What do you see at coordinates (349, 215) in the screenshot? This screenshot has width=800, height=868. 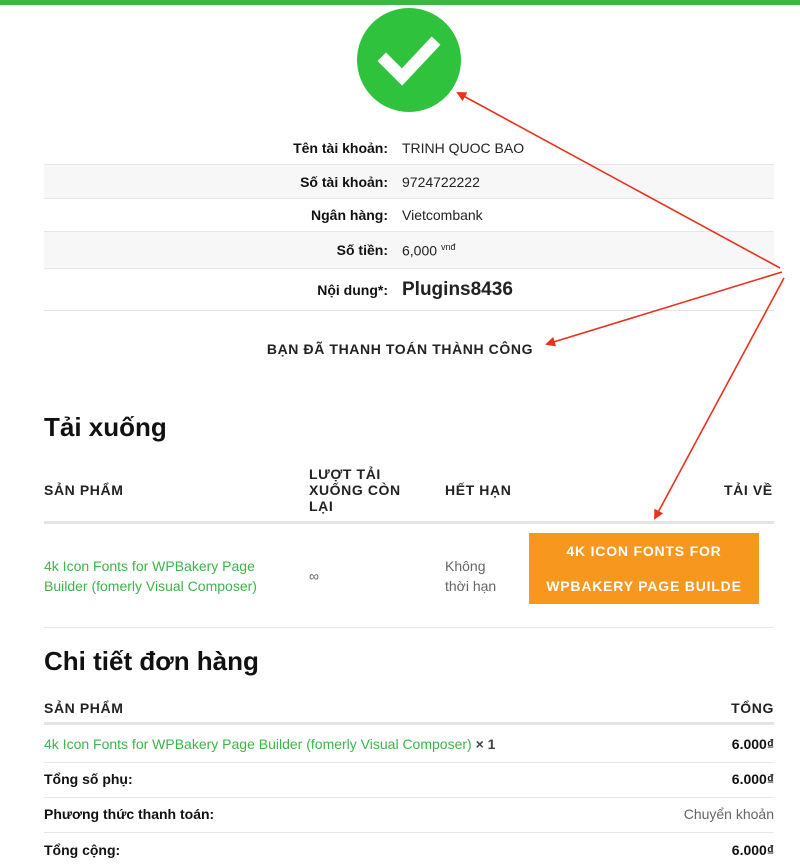 I see `bank-label: Ngân hàng:` at bounding box center [349, 215].